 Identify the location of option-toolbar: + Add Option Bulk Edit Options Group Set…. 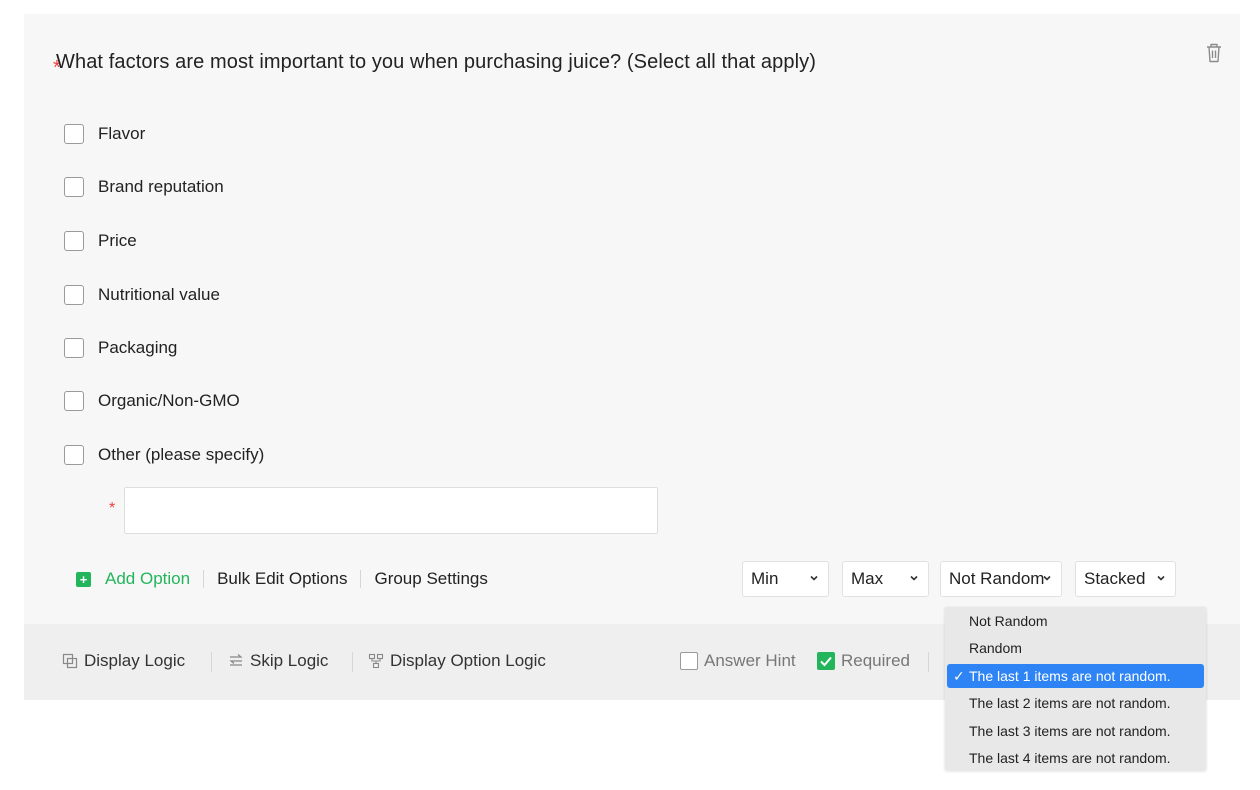
(282, 579).